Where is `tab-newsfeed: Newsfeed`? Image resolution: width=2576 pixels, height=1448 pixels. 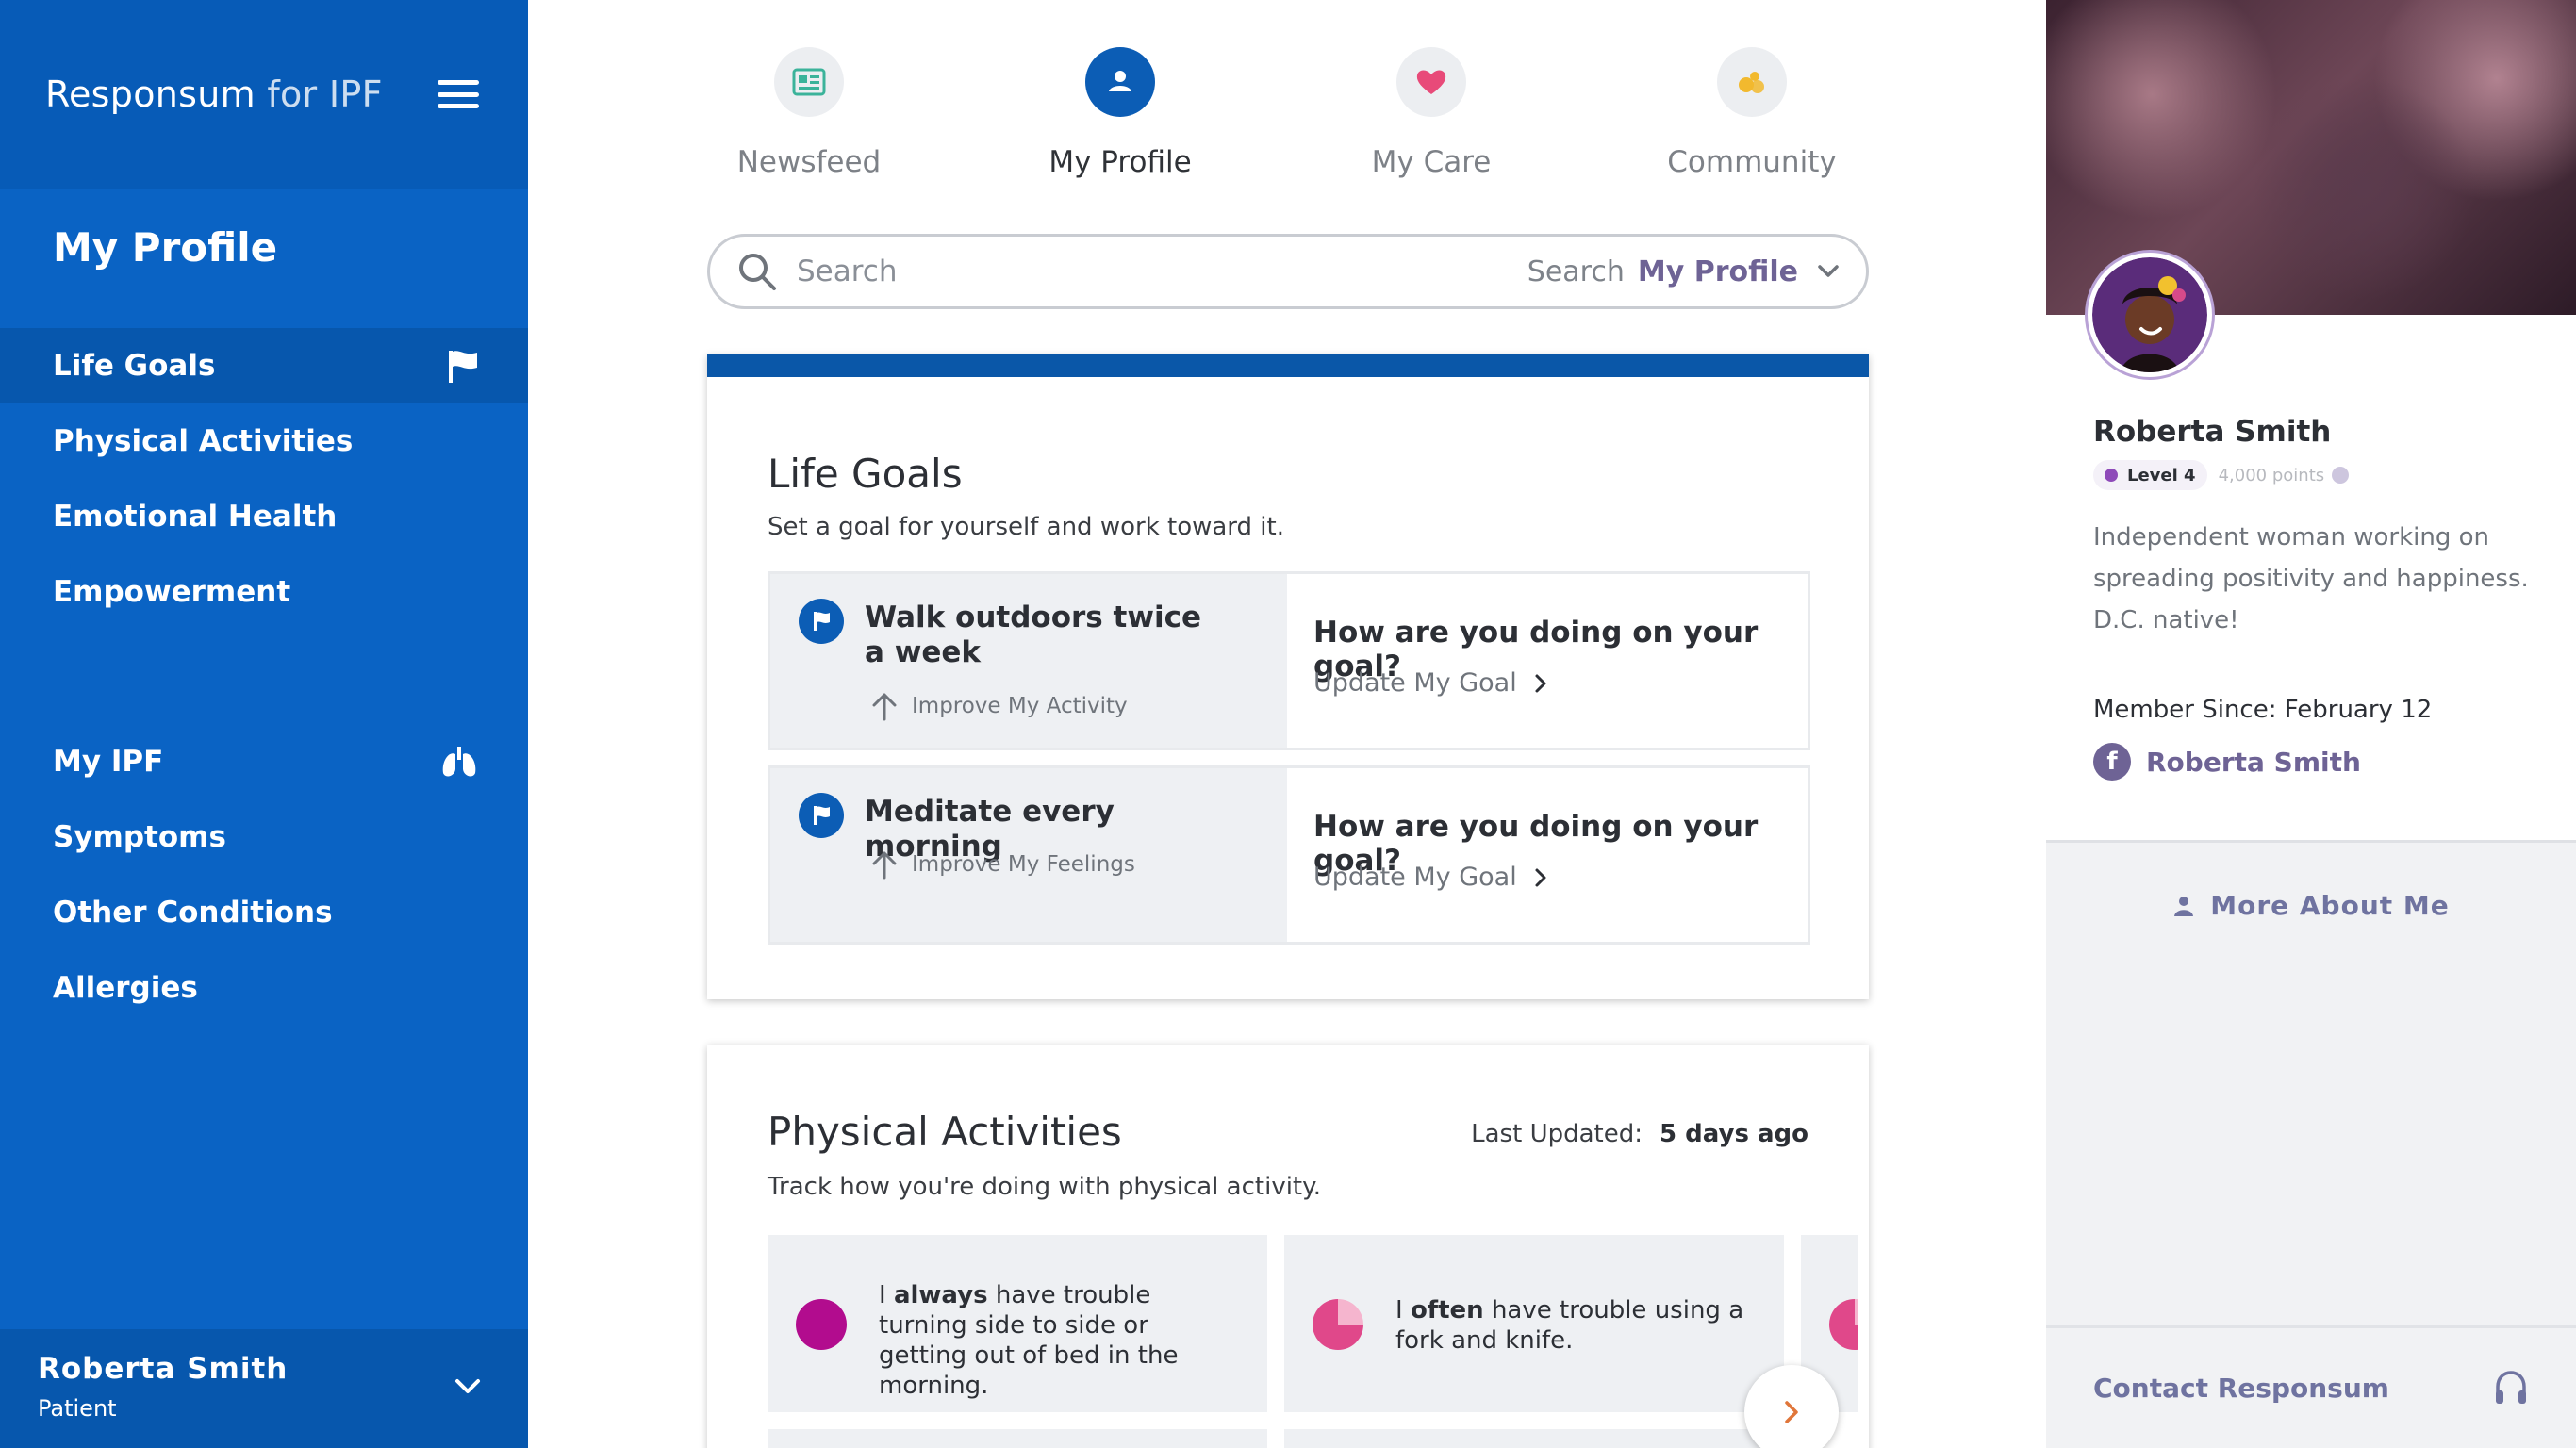
tab-newsfeed: Newsfeed is located at coordinates (809, 113).